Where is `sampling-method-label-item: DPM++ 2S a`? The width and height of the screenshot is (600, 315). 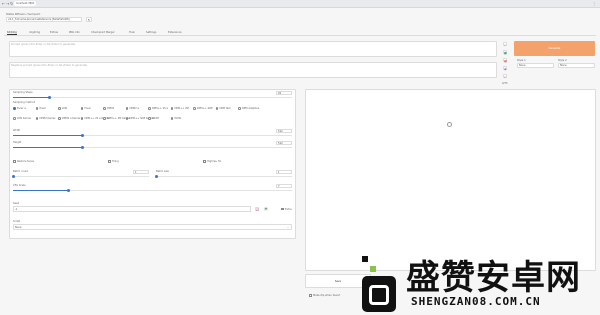
sampling-method-label-item: DPM++ 2S a is located at coordinates (160, 108).